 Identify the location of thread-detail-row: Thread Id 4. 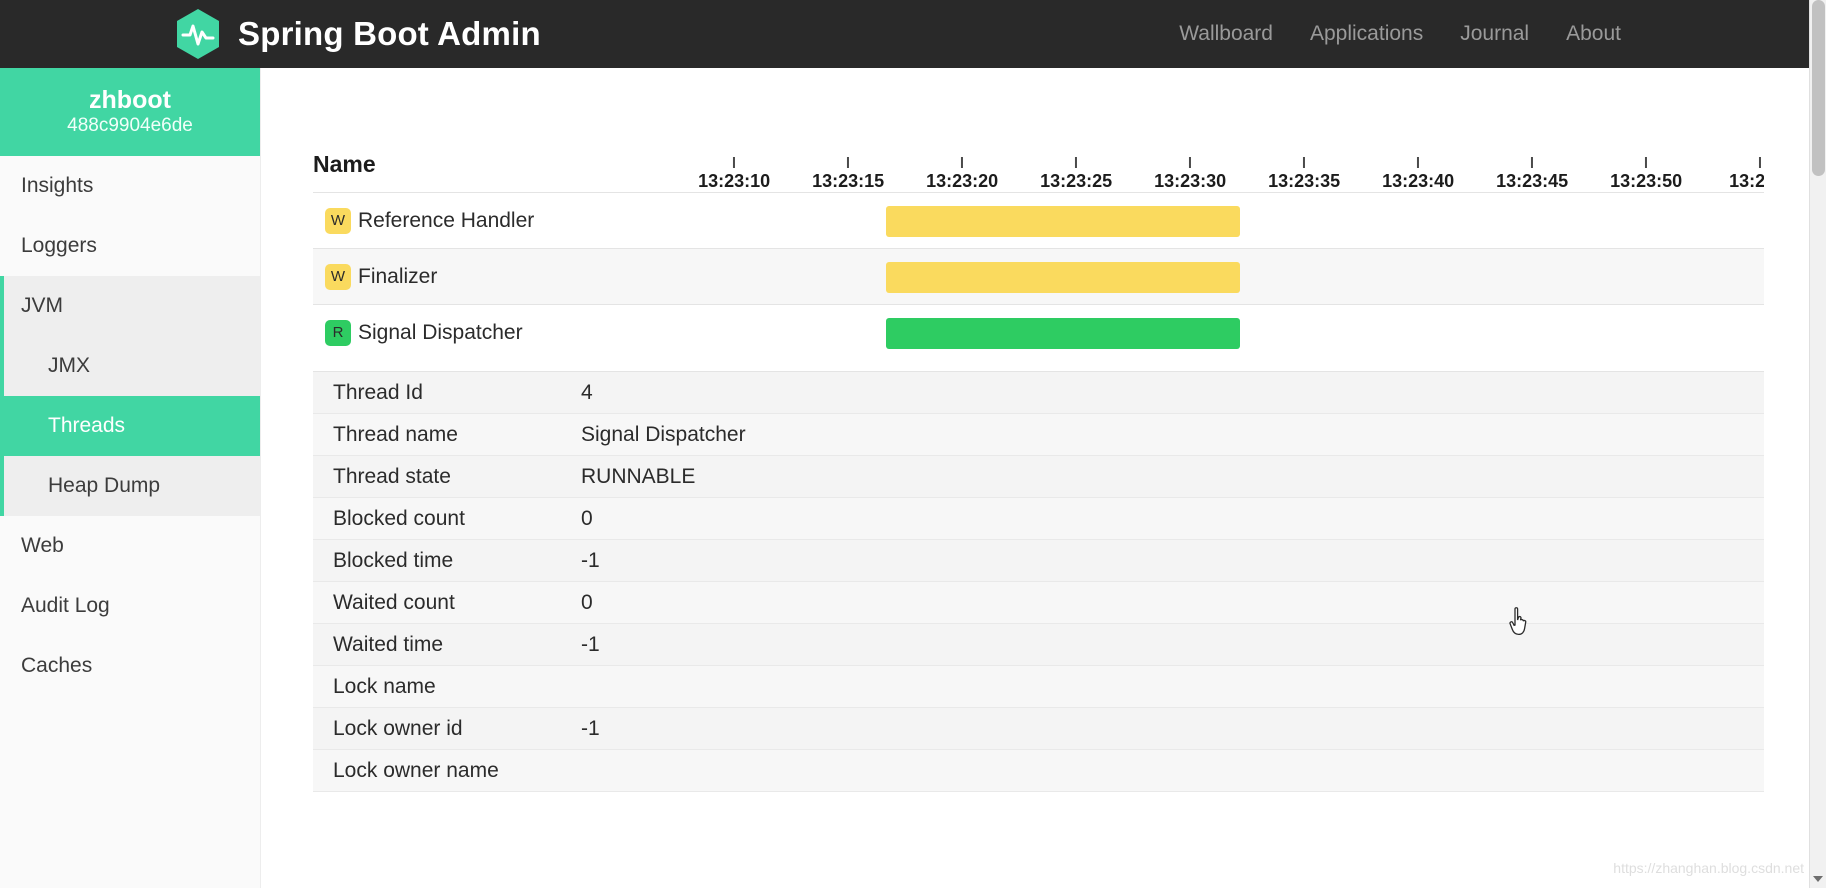
(1038, 393).